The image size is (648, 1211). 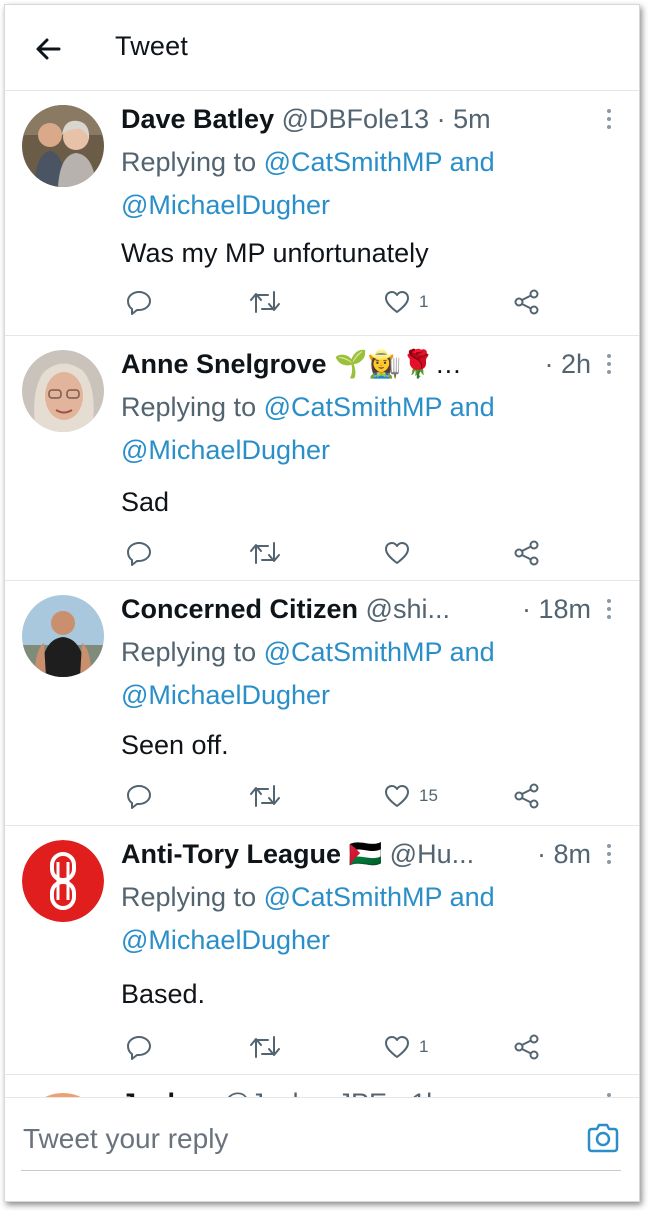 I want to click on page-title: Tweet, so click(x=152, y=46).